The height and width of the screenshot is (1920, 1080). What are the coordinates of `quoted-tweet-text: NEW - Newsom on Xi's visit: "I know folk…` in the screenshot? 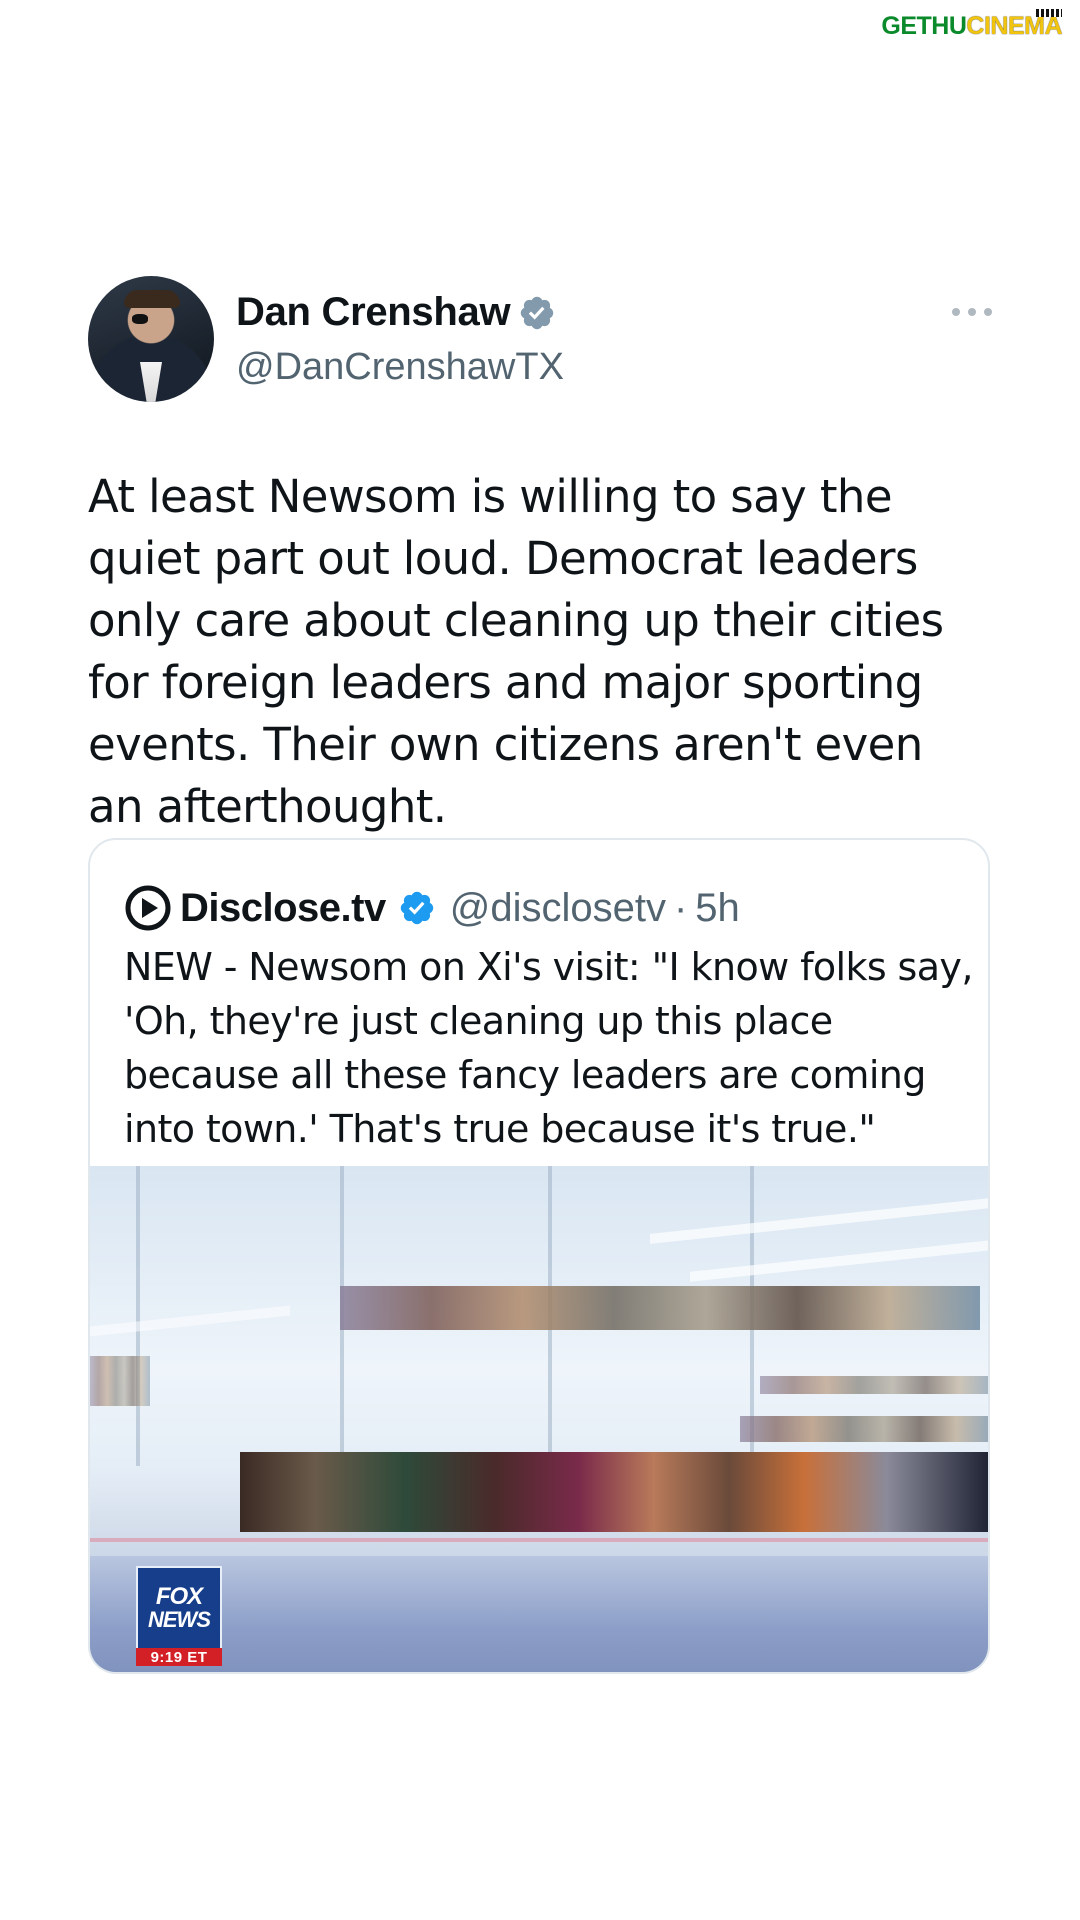 It's located at (548, 1048).